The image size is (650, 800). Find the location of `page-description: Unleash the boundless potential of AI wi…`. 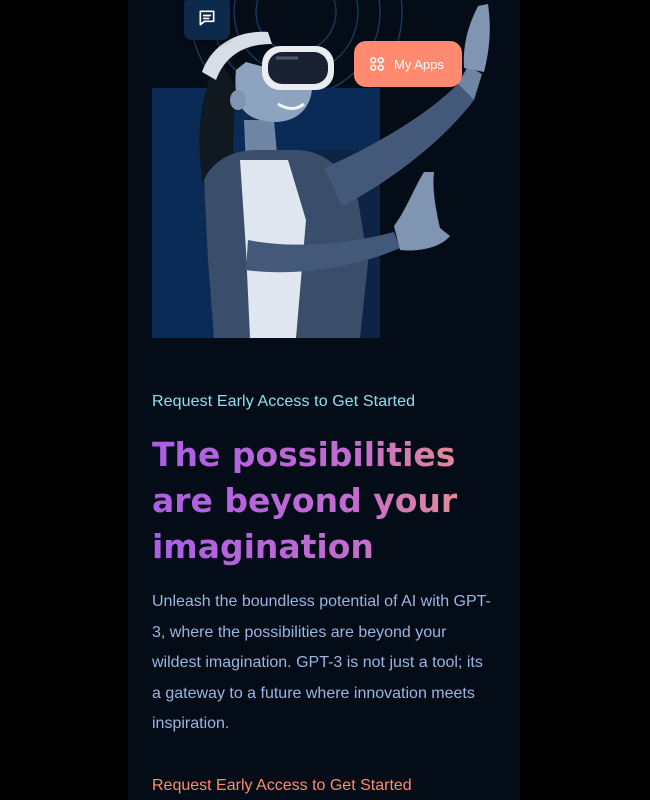

page-description: Unleash the boundless potential of AI wi… is located at coordinates (321, 662).